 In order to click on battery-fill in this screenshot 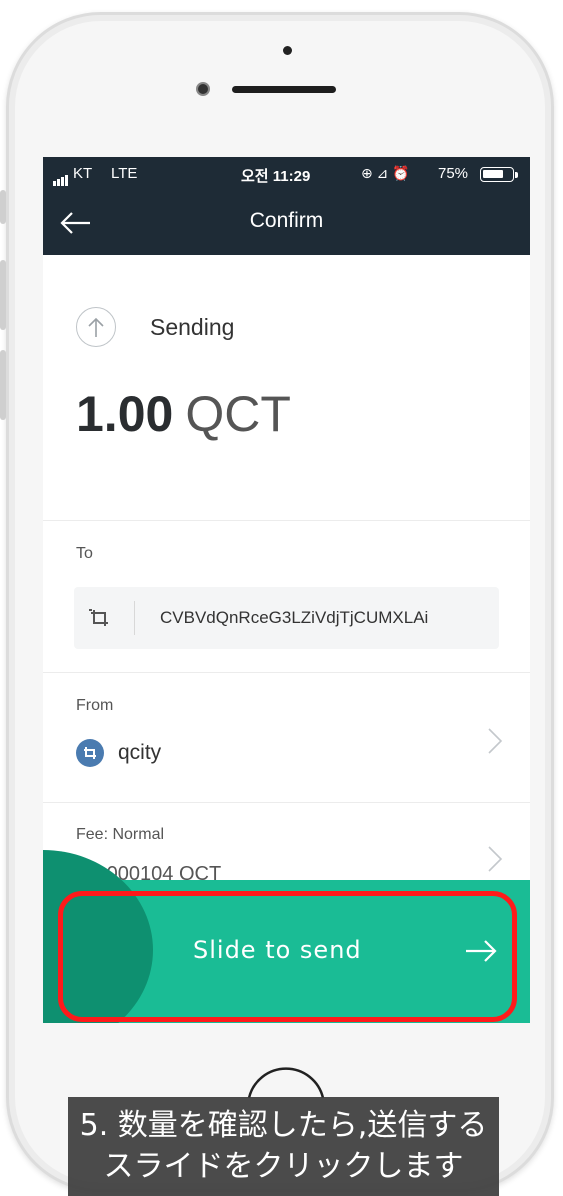, I will do `click(493, 174)`.